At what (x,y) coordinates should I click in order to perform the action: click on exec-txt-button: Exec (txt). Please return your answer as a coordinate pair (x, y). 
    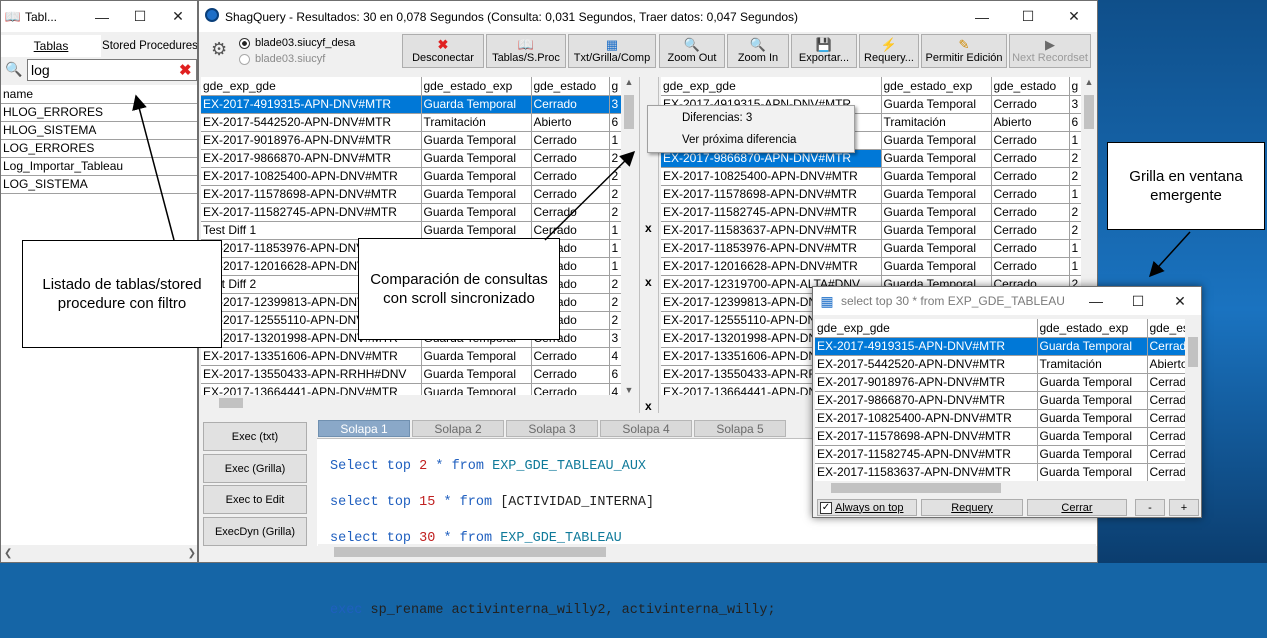
    Looking at the image, I should click on (255, 436).